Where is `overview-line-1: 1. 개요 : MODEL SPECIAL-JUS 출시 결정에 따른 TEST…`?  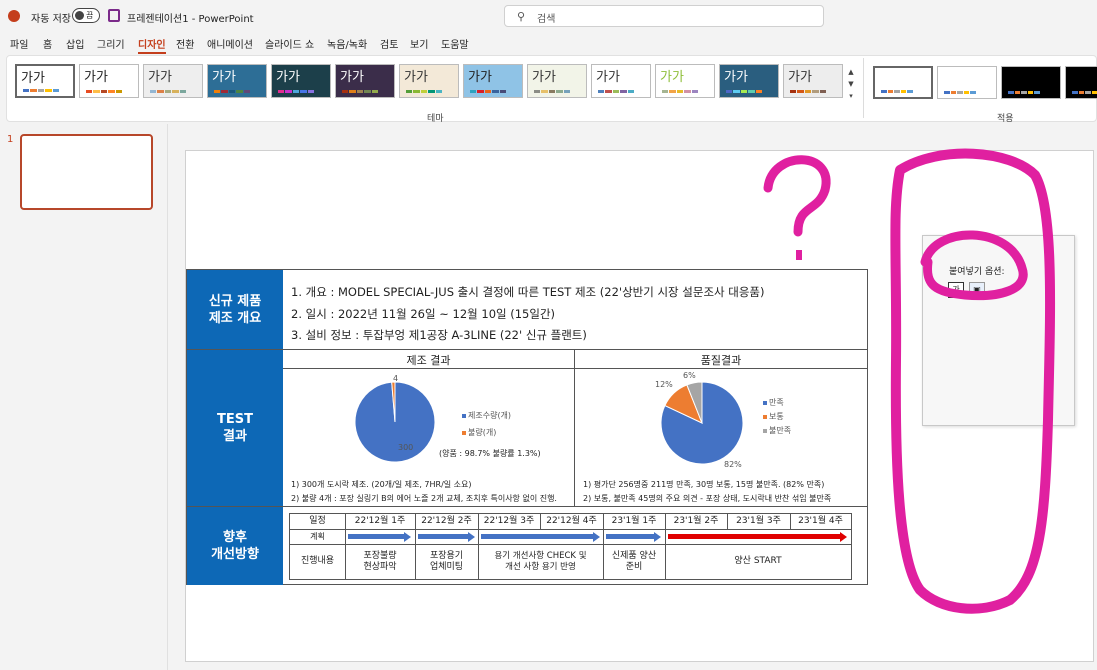
overview-line-1: 1. 개요 : MODEL SPECIAL-JUS 출시 결정에 따른 TEST… is located at coordinates (528, 292).